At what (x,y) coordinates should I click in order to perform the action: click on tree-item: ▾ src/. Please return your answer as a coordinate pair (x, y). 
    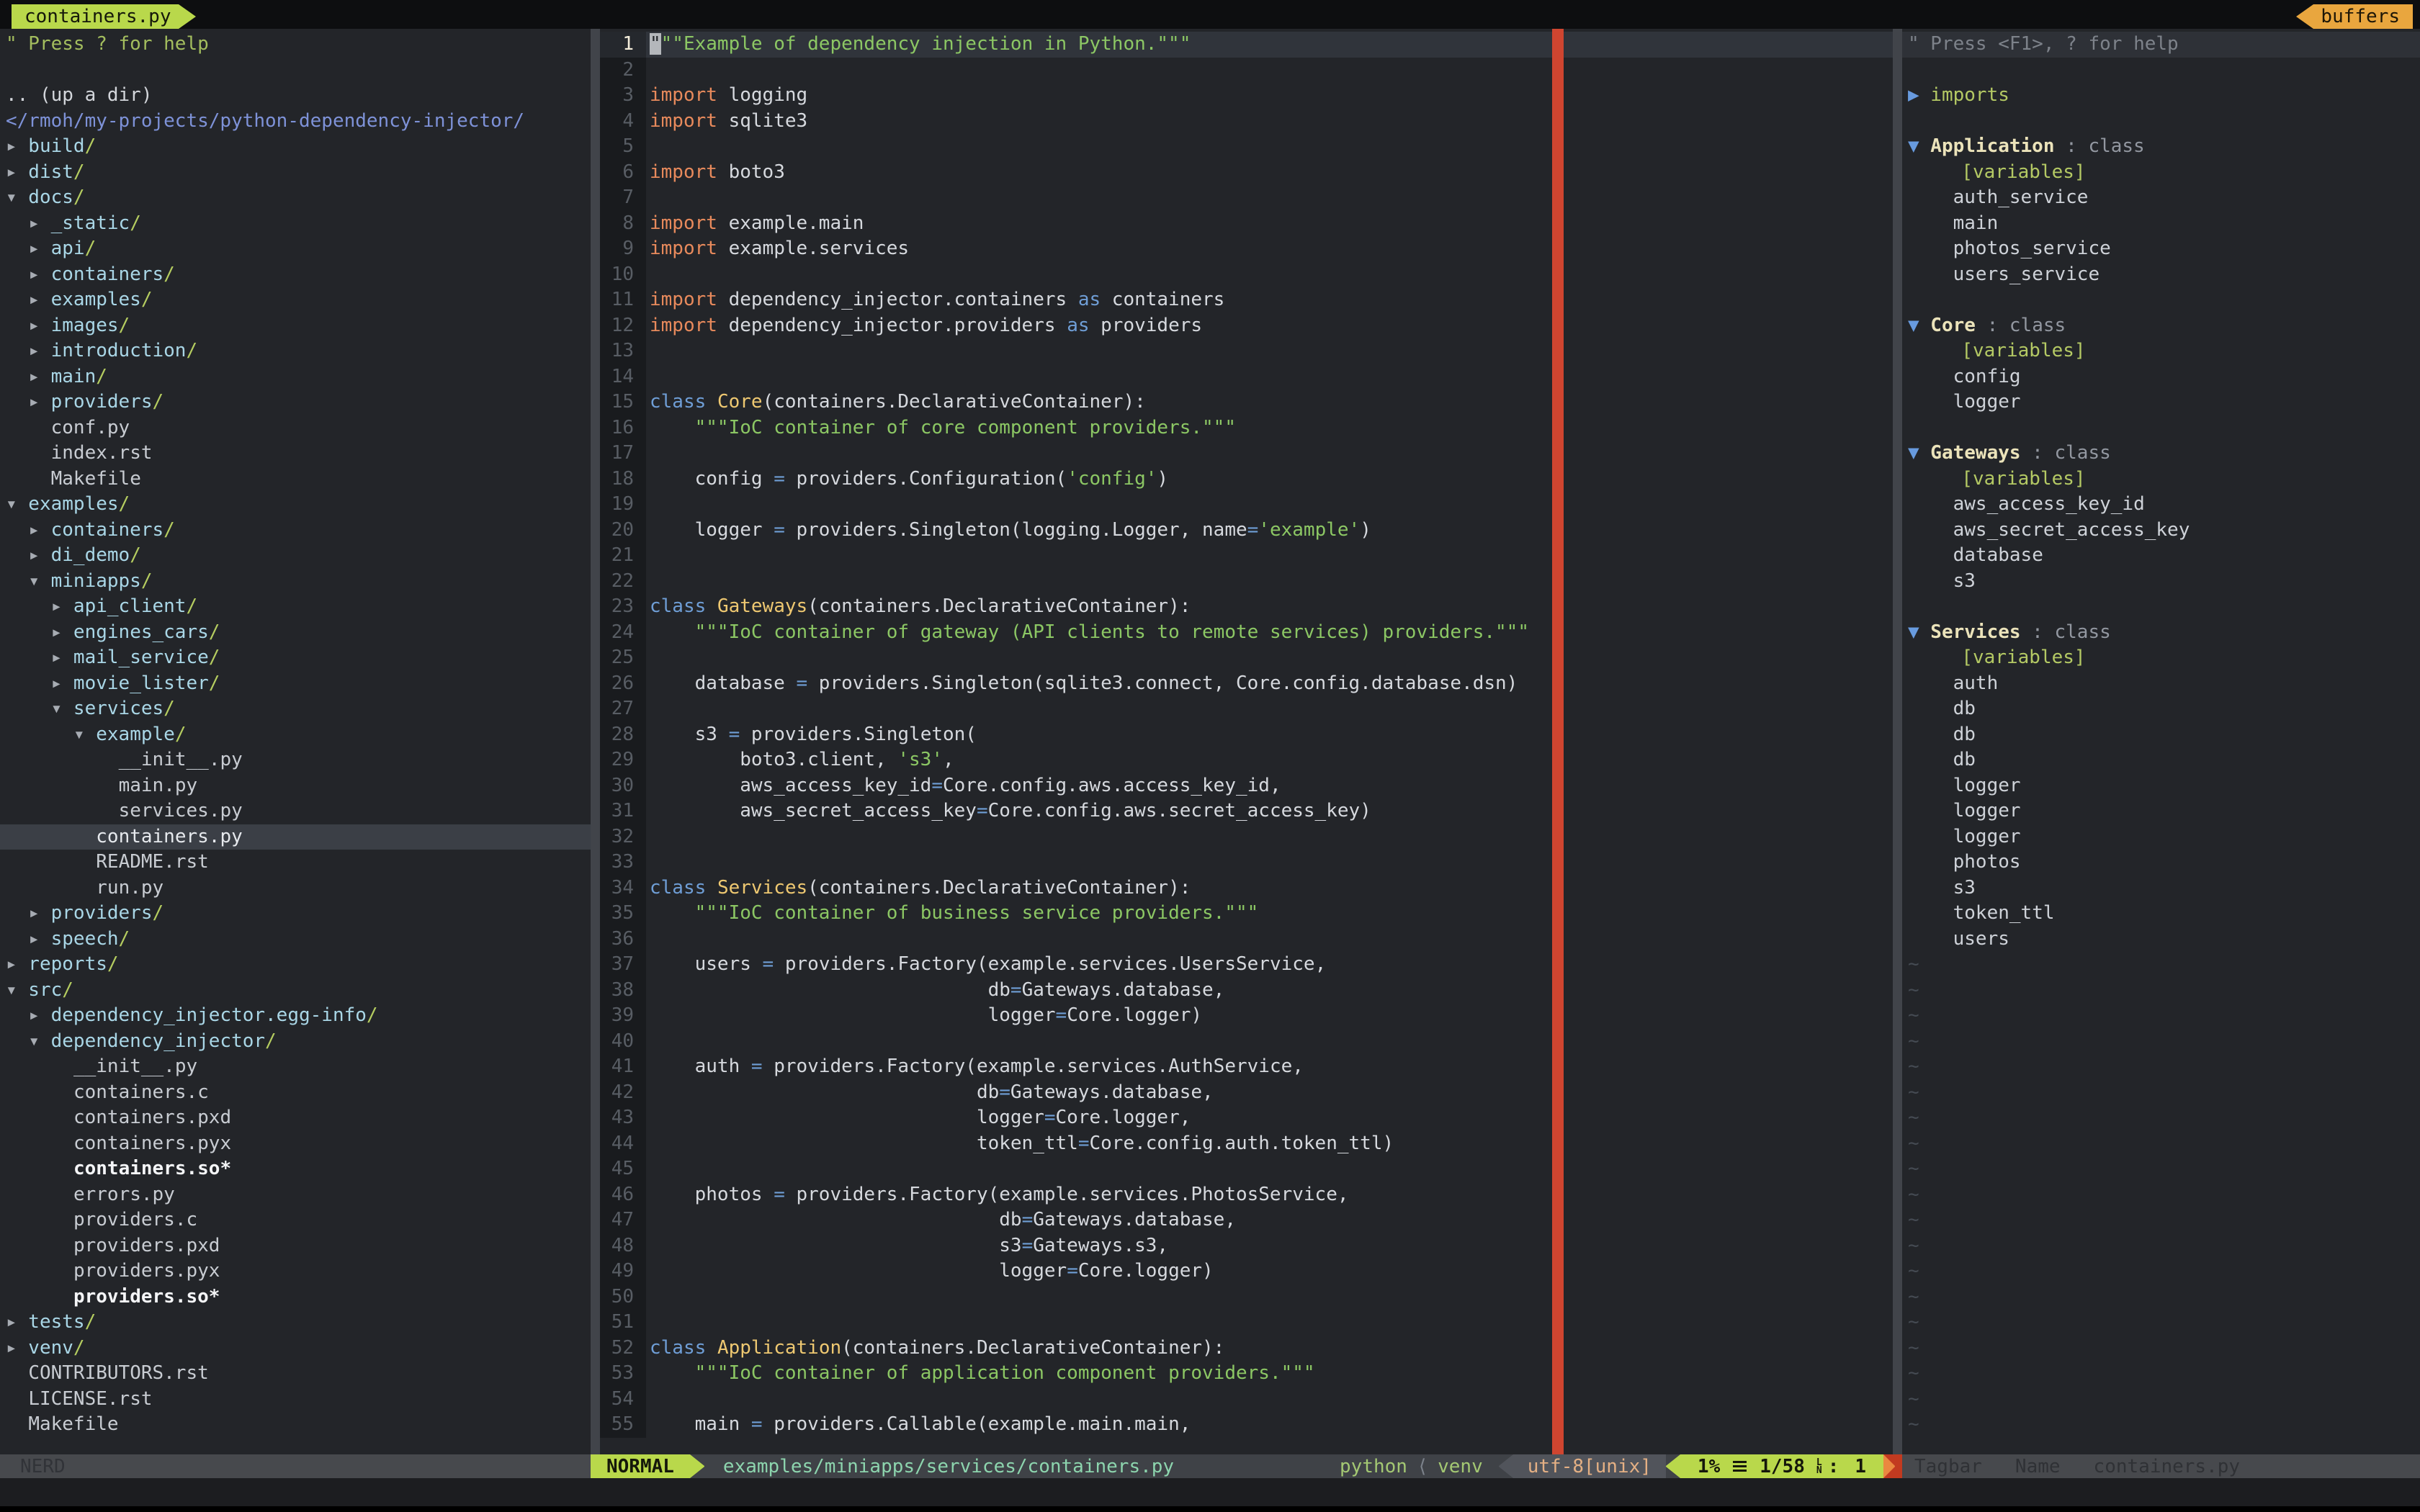
    Looking at the image, I should click on (295, 991).